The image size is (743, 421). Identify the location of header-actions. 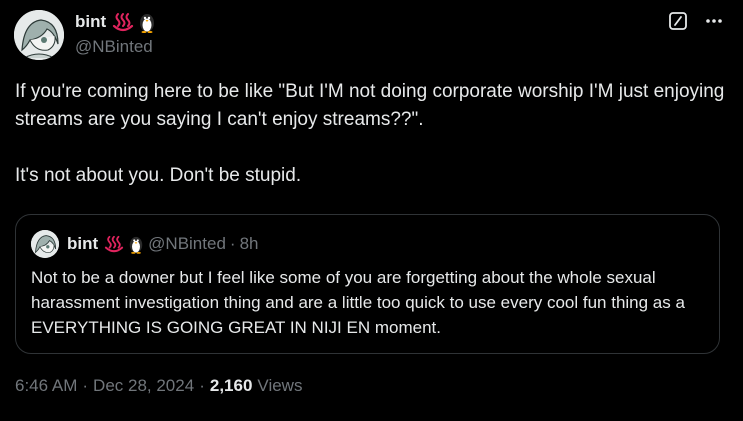
(696, 21).